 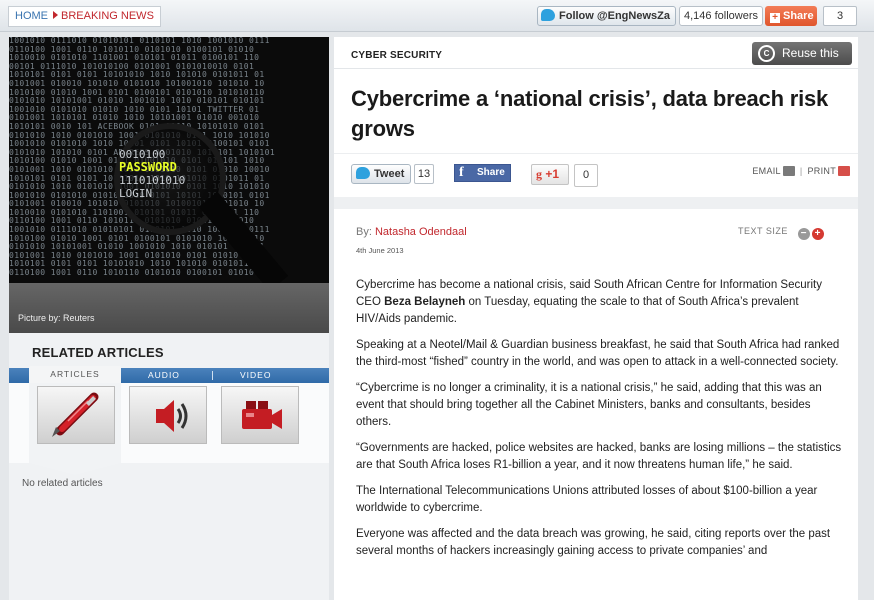 I want to click on mag-login-text: LOGIN, so click(x=136, y=193).